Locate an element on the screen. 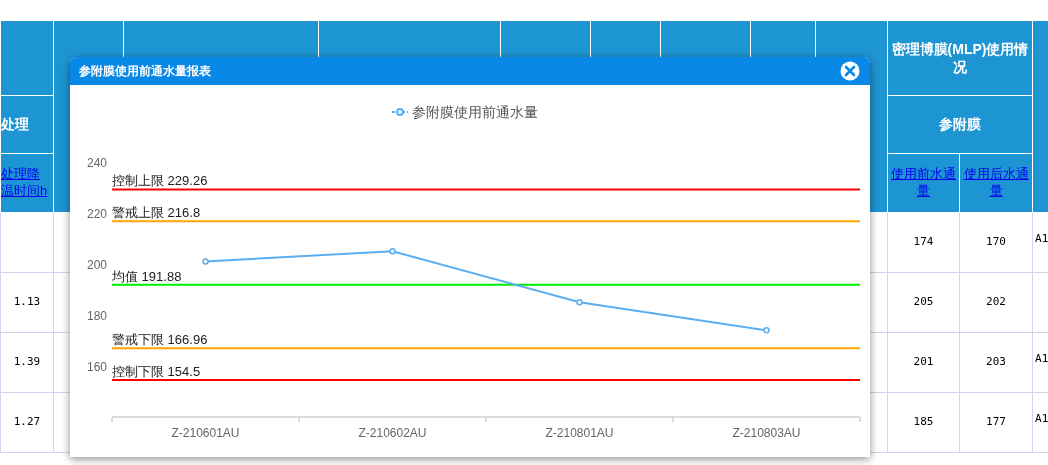  axis-tick-label: Z-210803AU is located at coordinates (766, 433).